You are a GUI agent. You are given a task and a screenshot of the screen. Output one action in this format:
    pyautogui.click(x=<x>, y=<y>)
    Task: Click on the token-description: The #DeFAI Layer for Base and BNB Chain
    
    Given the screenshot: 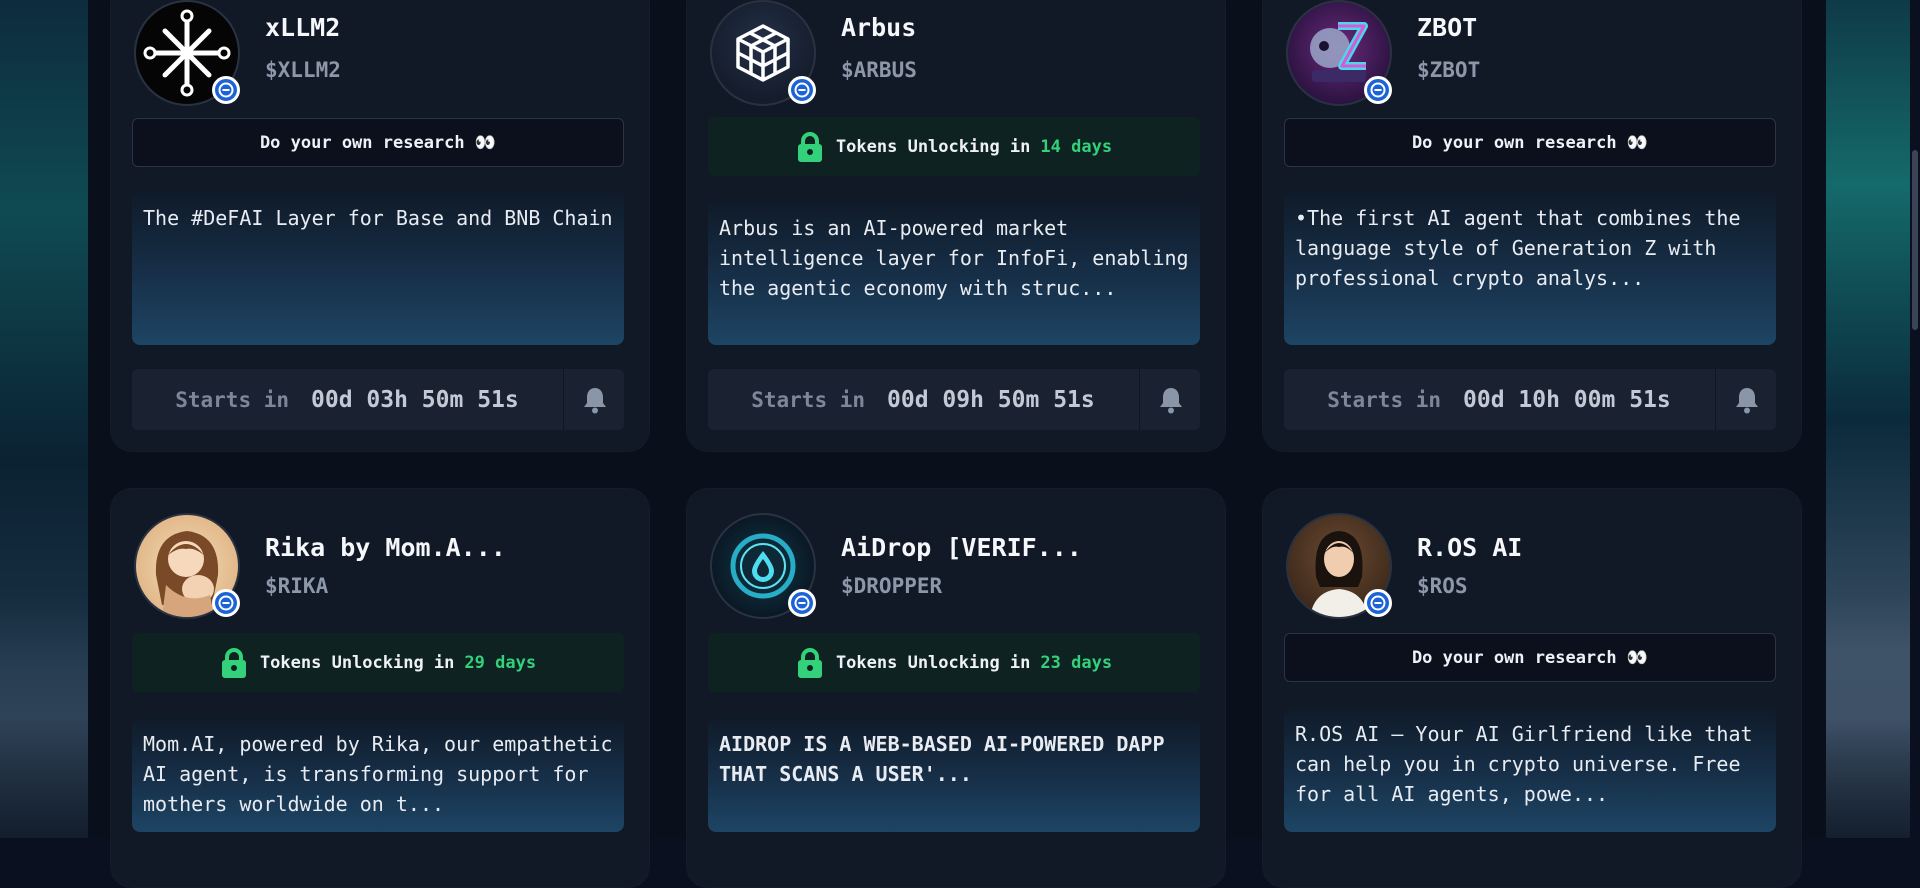 What is the action you would take?
    pyautogui.click(x=378, y=268)
    